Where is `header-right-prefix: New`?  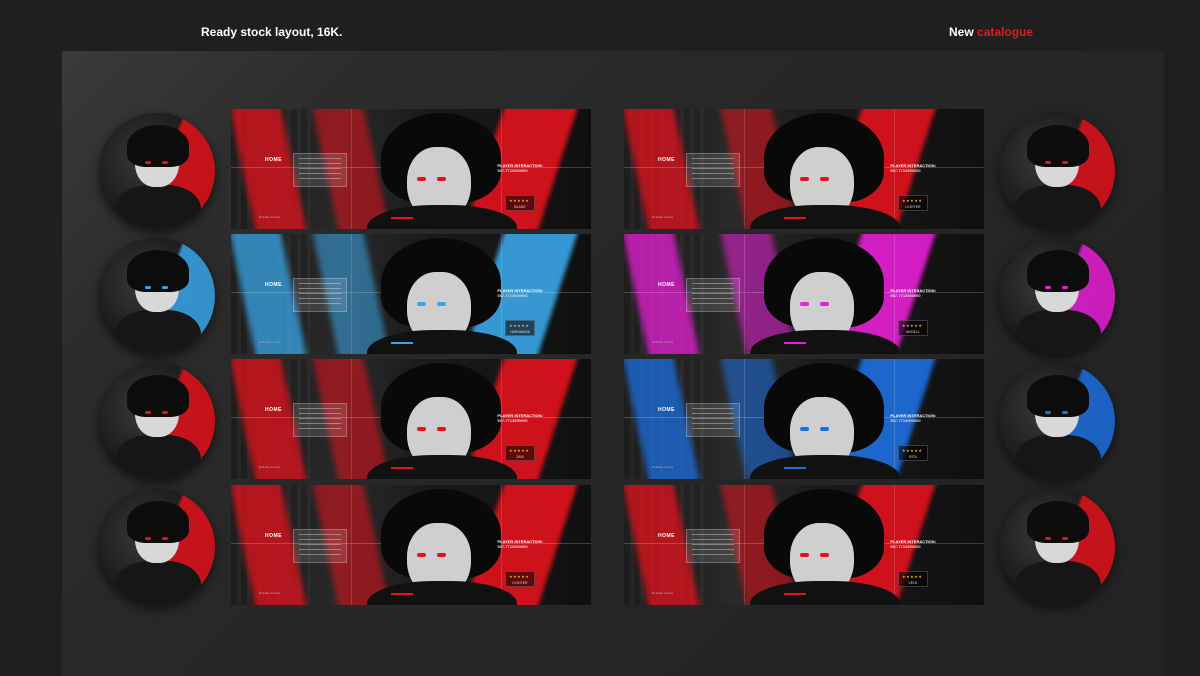 header-right-prefix: New is located at coordinates (961, 32).